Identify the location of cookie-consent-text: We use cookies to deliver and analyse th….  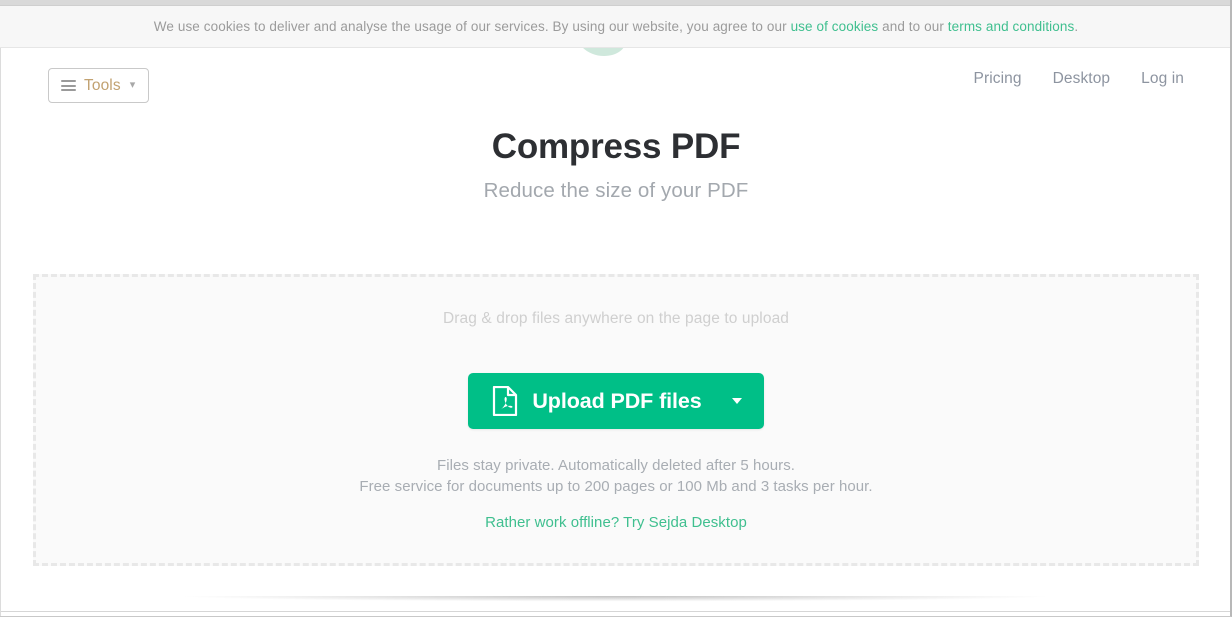
(616, 26).